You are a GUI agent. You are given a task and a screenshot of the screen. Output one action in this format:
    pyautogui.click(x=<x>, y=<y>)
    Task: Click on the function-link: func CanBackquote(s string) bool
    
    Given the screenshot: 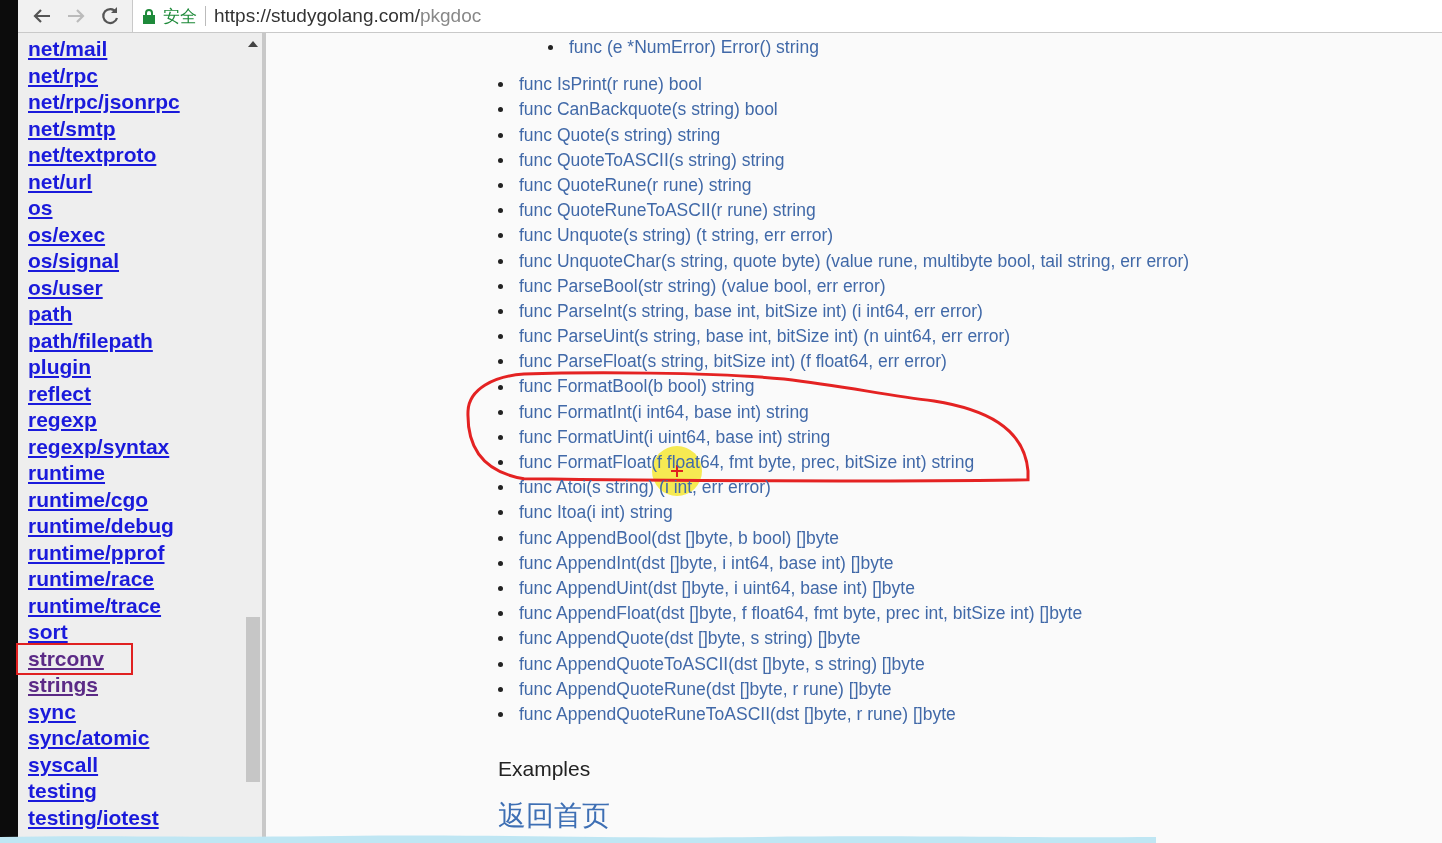 What is the action you would take?
    pyautogui.click(x=648, y=110)
    